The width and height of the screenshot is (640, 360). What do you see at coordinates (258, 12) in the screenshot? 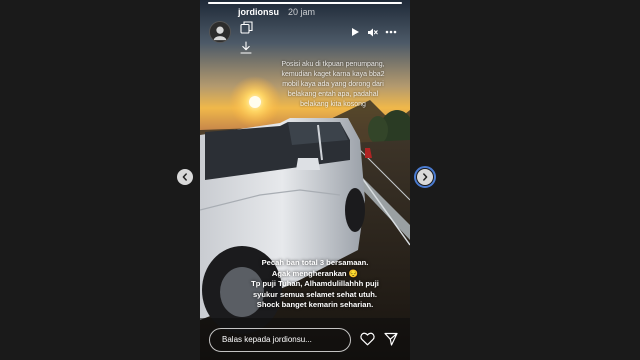
I see `username: jordionsu` at bounding box center [258, 12].